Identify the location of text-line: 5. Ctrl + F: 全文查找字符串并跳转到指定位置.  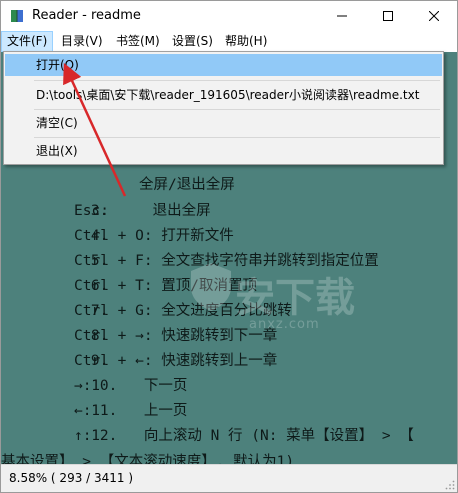
(226, 261).